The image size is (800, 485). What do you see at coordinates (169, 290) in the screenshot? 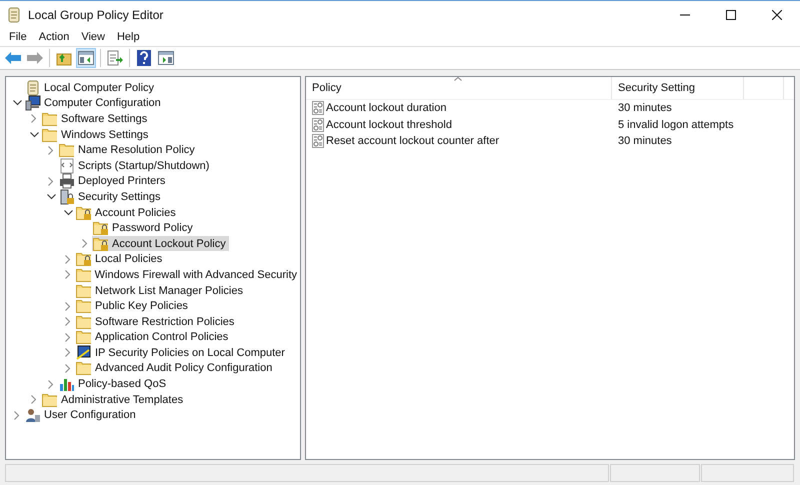
I see `tree-label: Network List Manager Policies` at bounding box center [169, 290].